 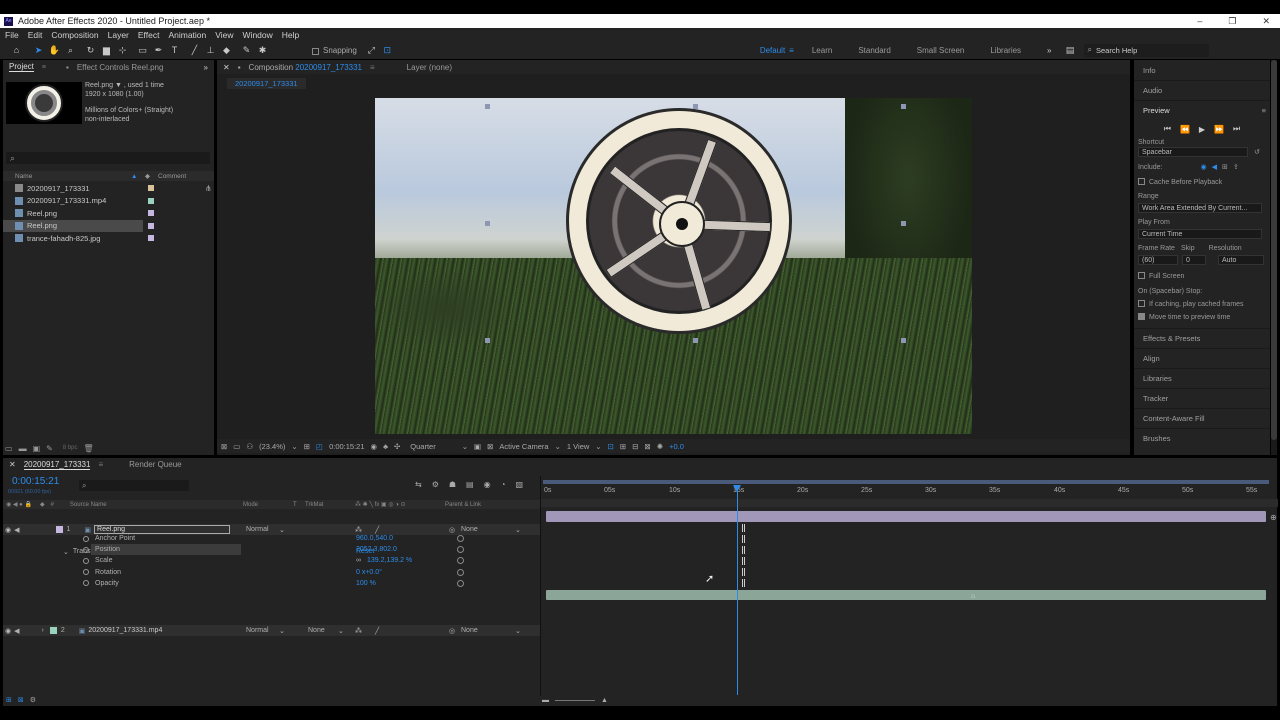 What do you see at coordinates (358, 631) in the screenshot?
I see `collapse-switch-icon: ⁂` at bounding box center [358, 631].